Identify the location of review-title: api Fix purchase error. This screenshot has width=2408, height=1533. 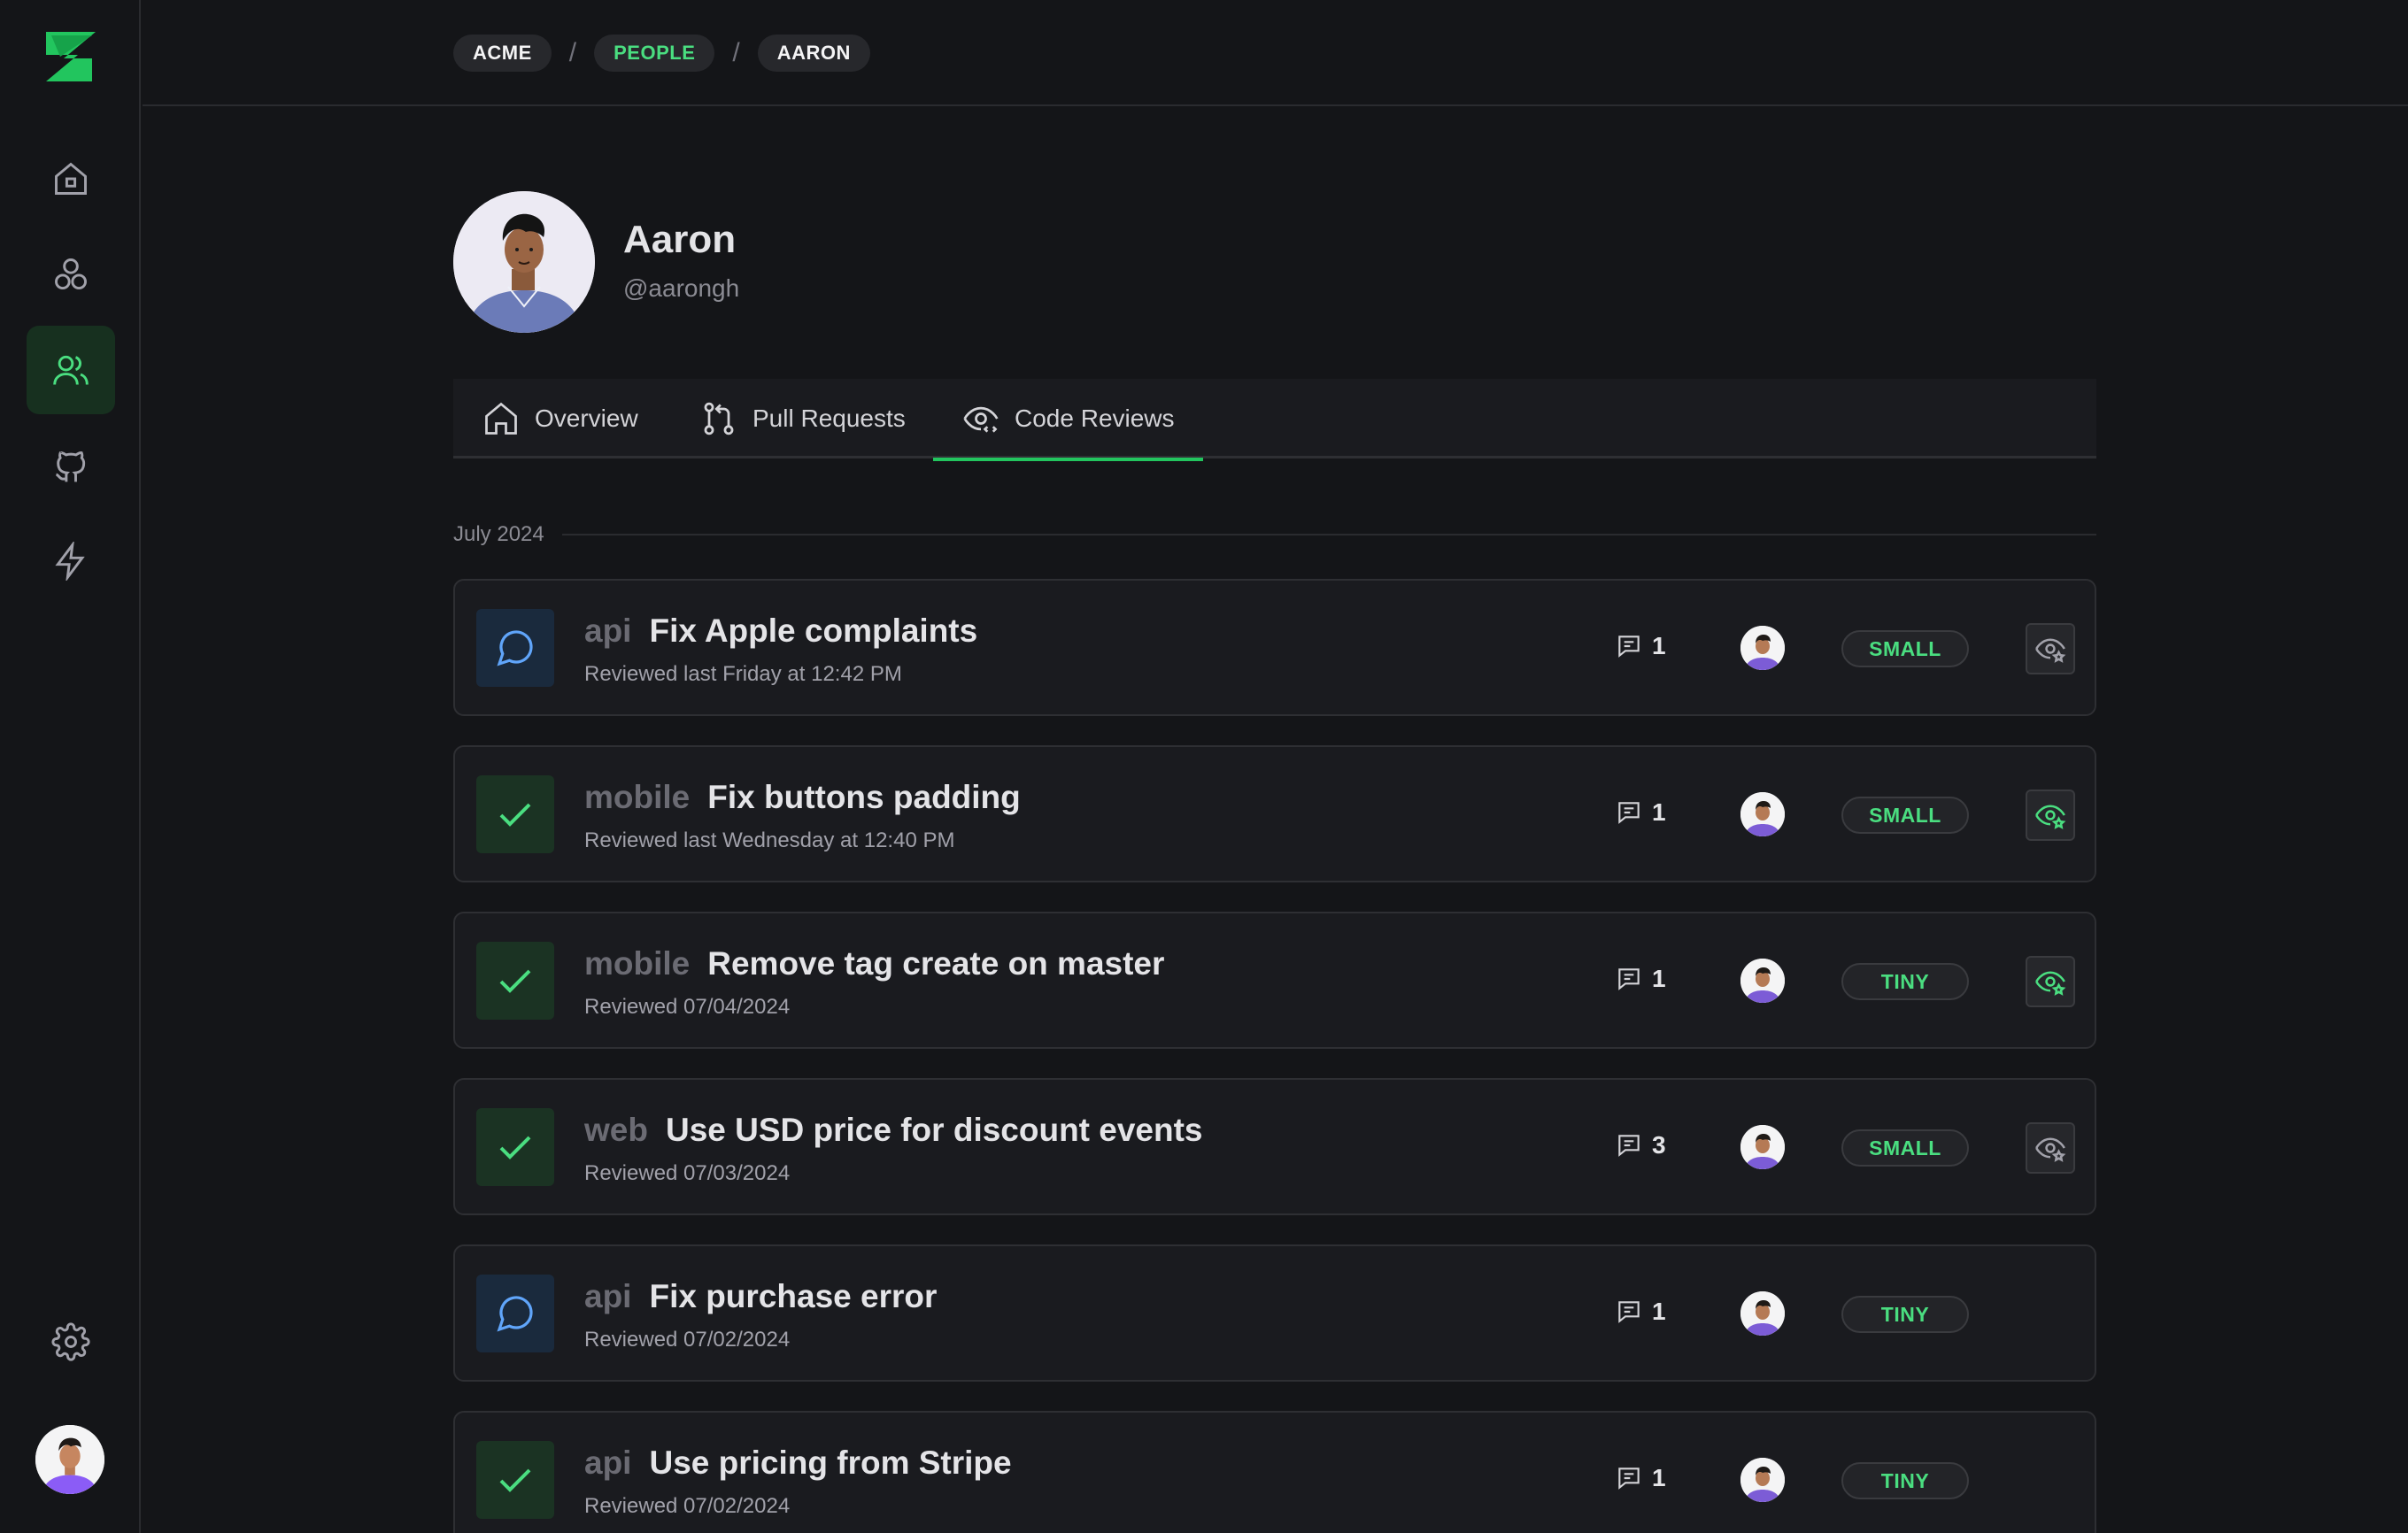
(761, 1296).